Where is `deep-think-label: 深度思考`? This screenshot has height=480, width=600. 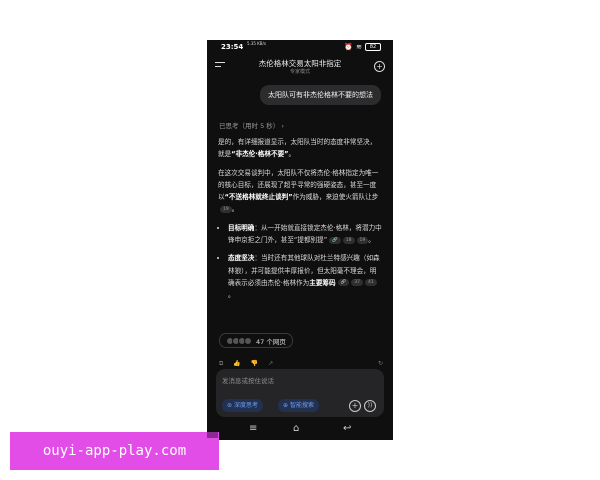
deep-think-label: 深度思考 is located at coordinates (246, 405).